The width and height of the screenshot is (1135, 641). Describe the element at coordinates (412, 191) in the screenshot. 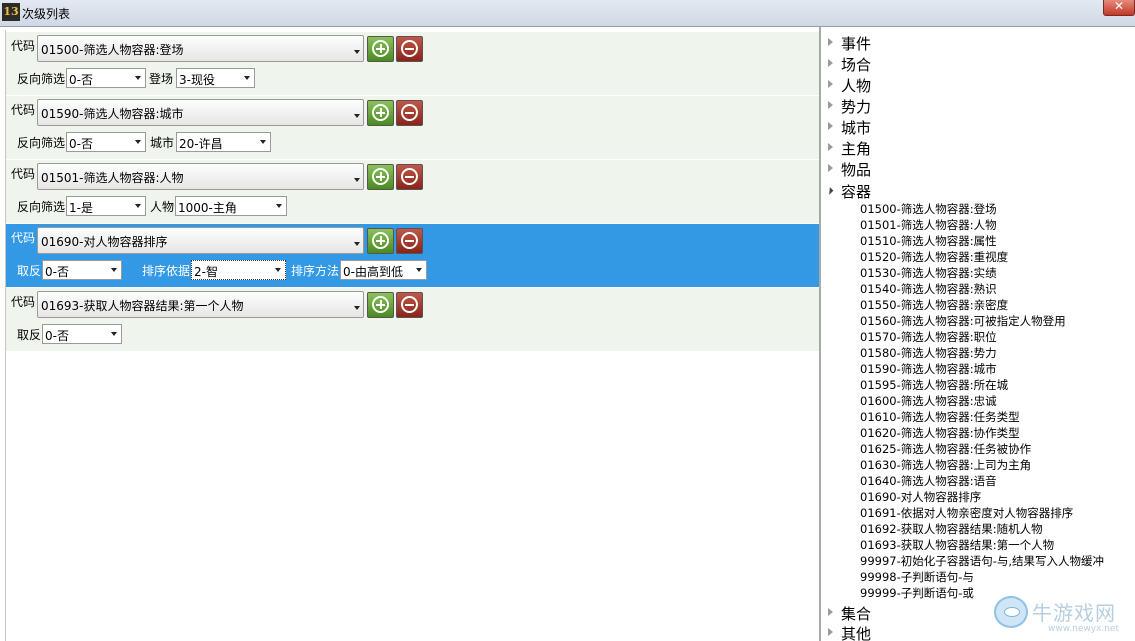

I see `code-row: 代码 01501-筛选人物容器:人物 反向筛选 1-是 人物 1000-主角` at that location.